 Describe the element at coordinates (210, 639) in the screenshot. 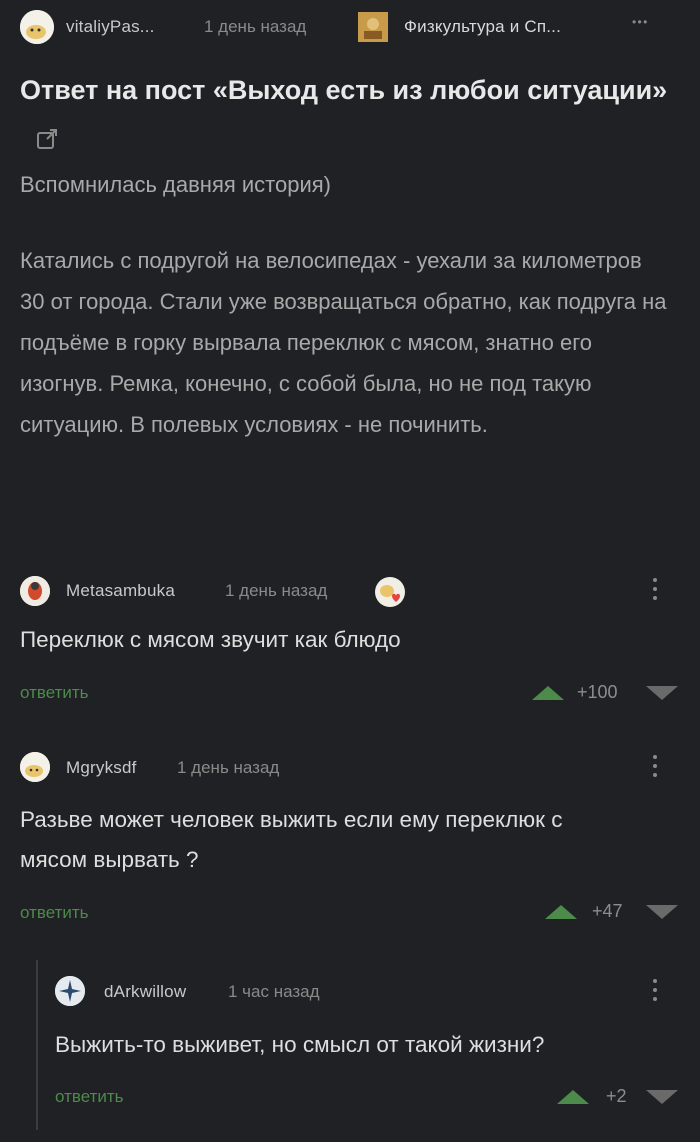

I see `comment-text: Переклюк с мясом звучит как блюдо` at that location.